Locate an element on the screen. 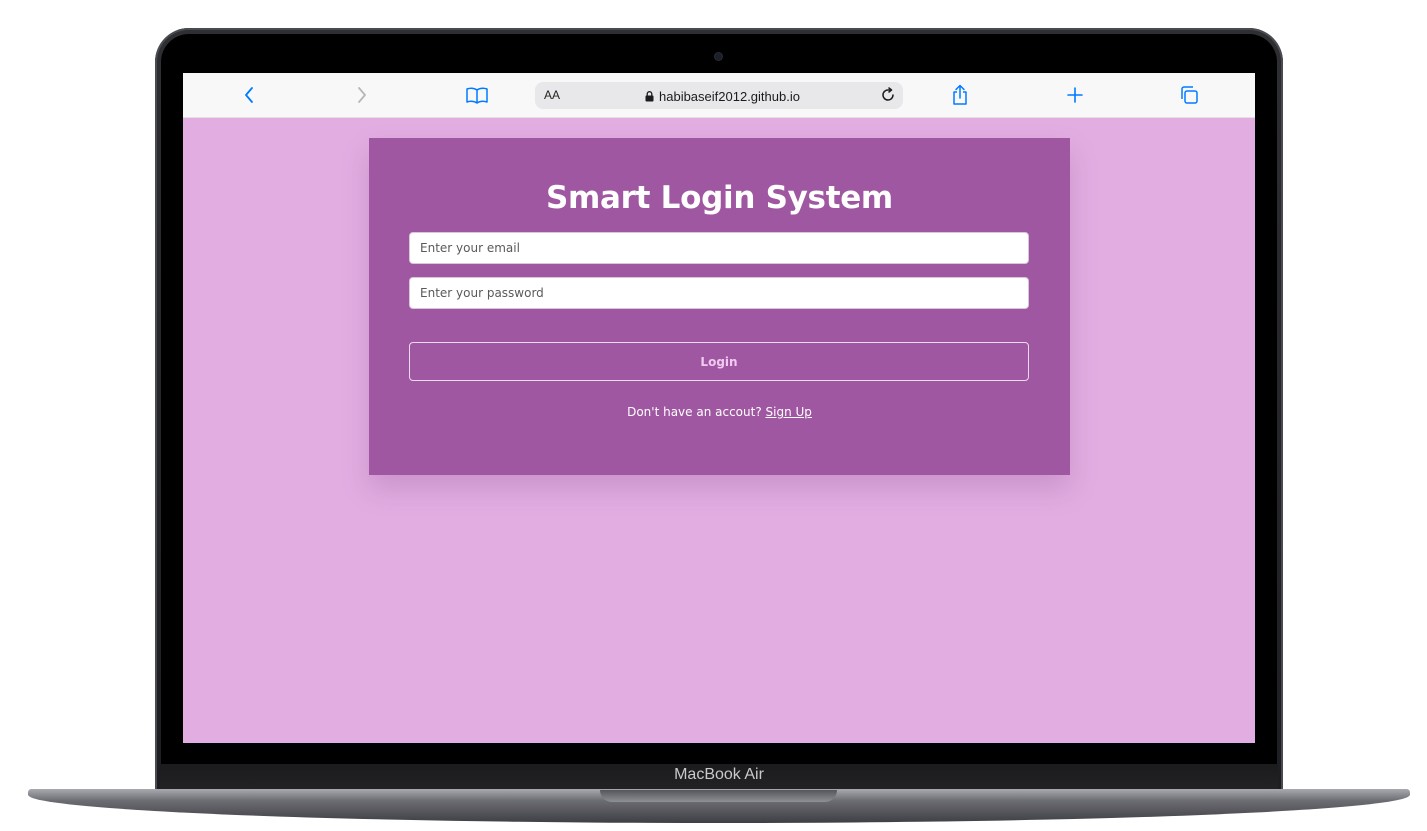 The image size is (1427, 831). chevron-left-icon is located at coordinates (249, 95).